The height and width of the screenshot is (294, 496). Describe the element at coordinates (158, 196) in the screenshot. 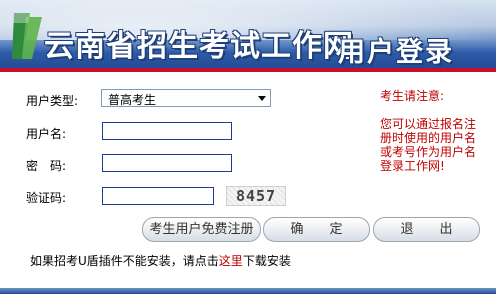

I see `captcha-input` at that location.